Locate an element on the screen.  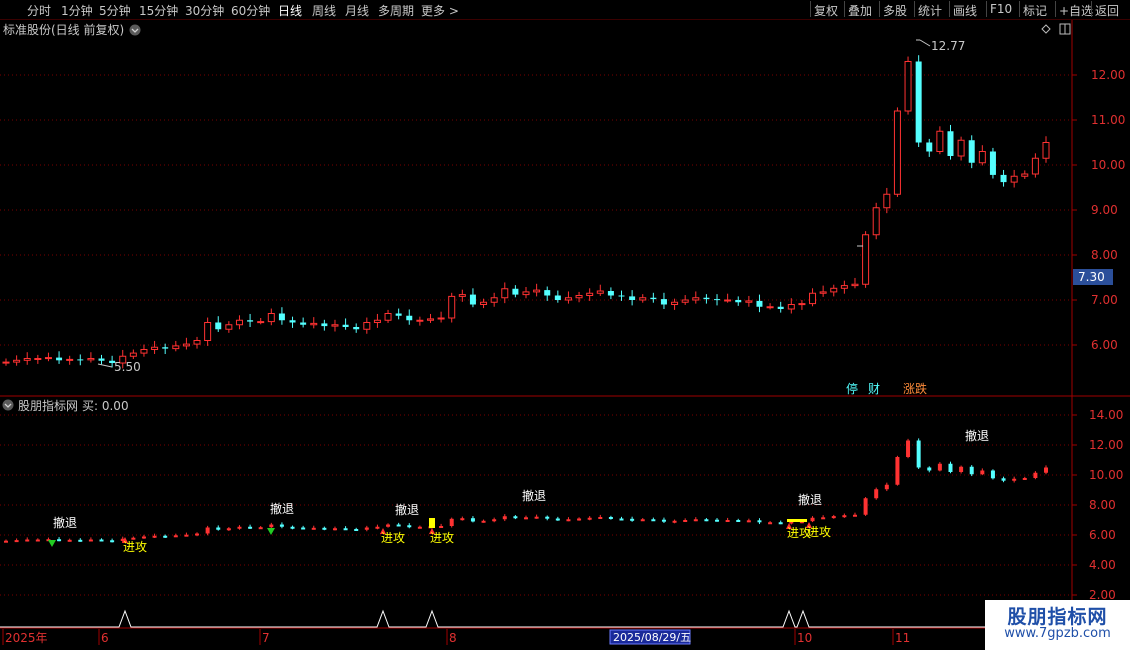
price-axis-label: 8.00 is located at coordinates (1104, 255).